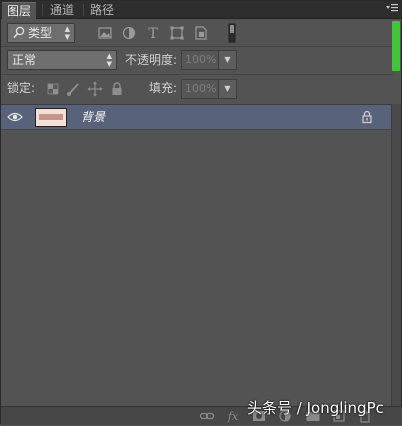 The height and width of the screenshot is (426, 402). What do you see at coordinates (228, 89) in the screenshot?
I see `fill-dropdown-button: ▼` at bounding box center [228, 89].